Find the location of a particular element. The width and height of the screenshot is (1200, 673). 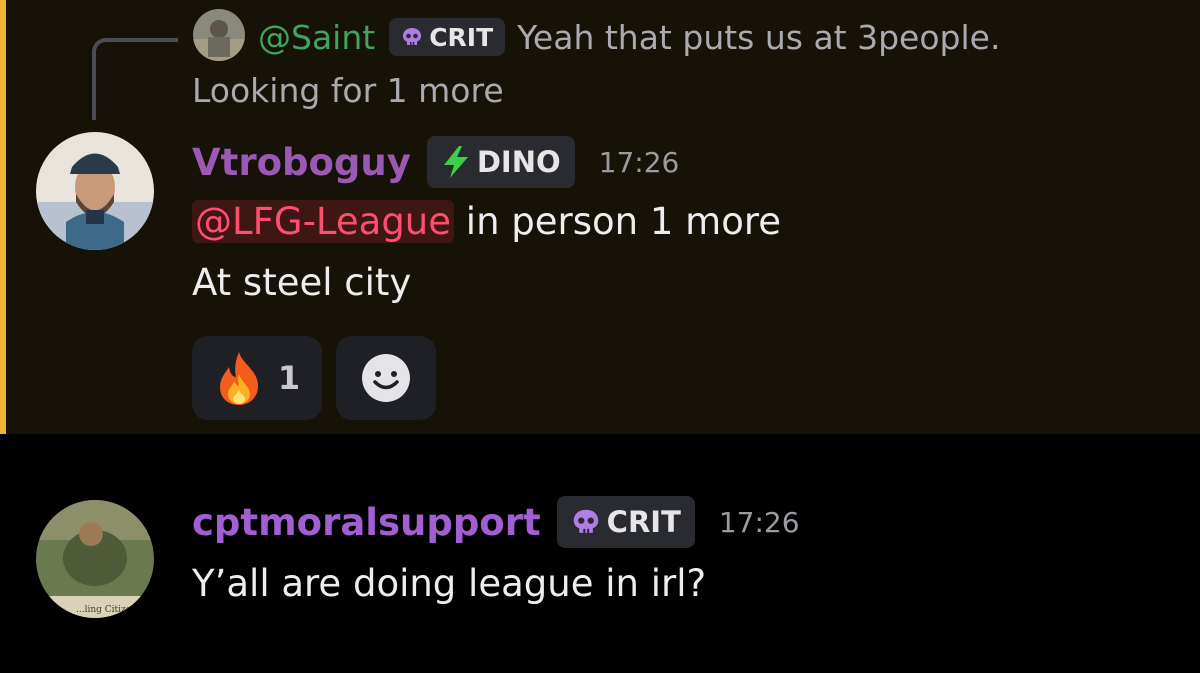

message-line-2: At steel city is located at coordinates (302, 282).